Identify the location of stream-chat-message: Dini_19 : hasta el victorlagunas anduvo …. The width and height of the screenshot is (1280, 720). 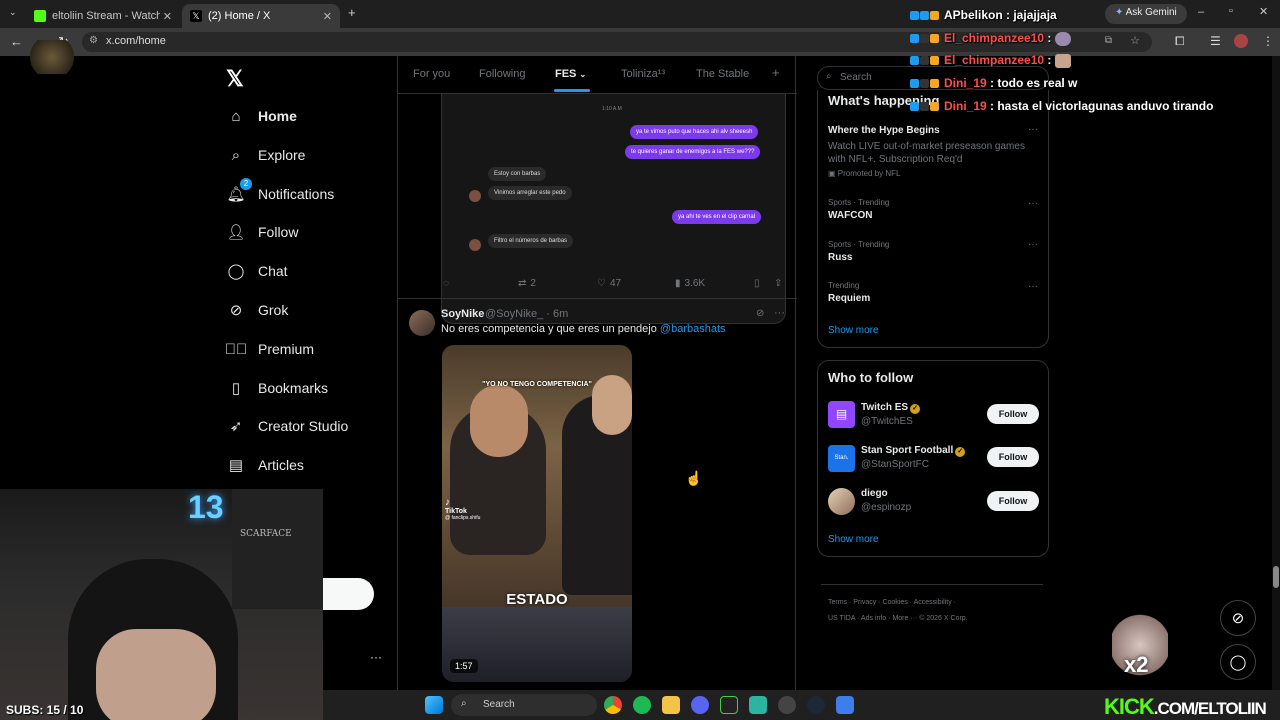
(1061, 106).